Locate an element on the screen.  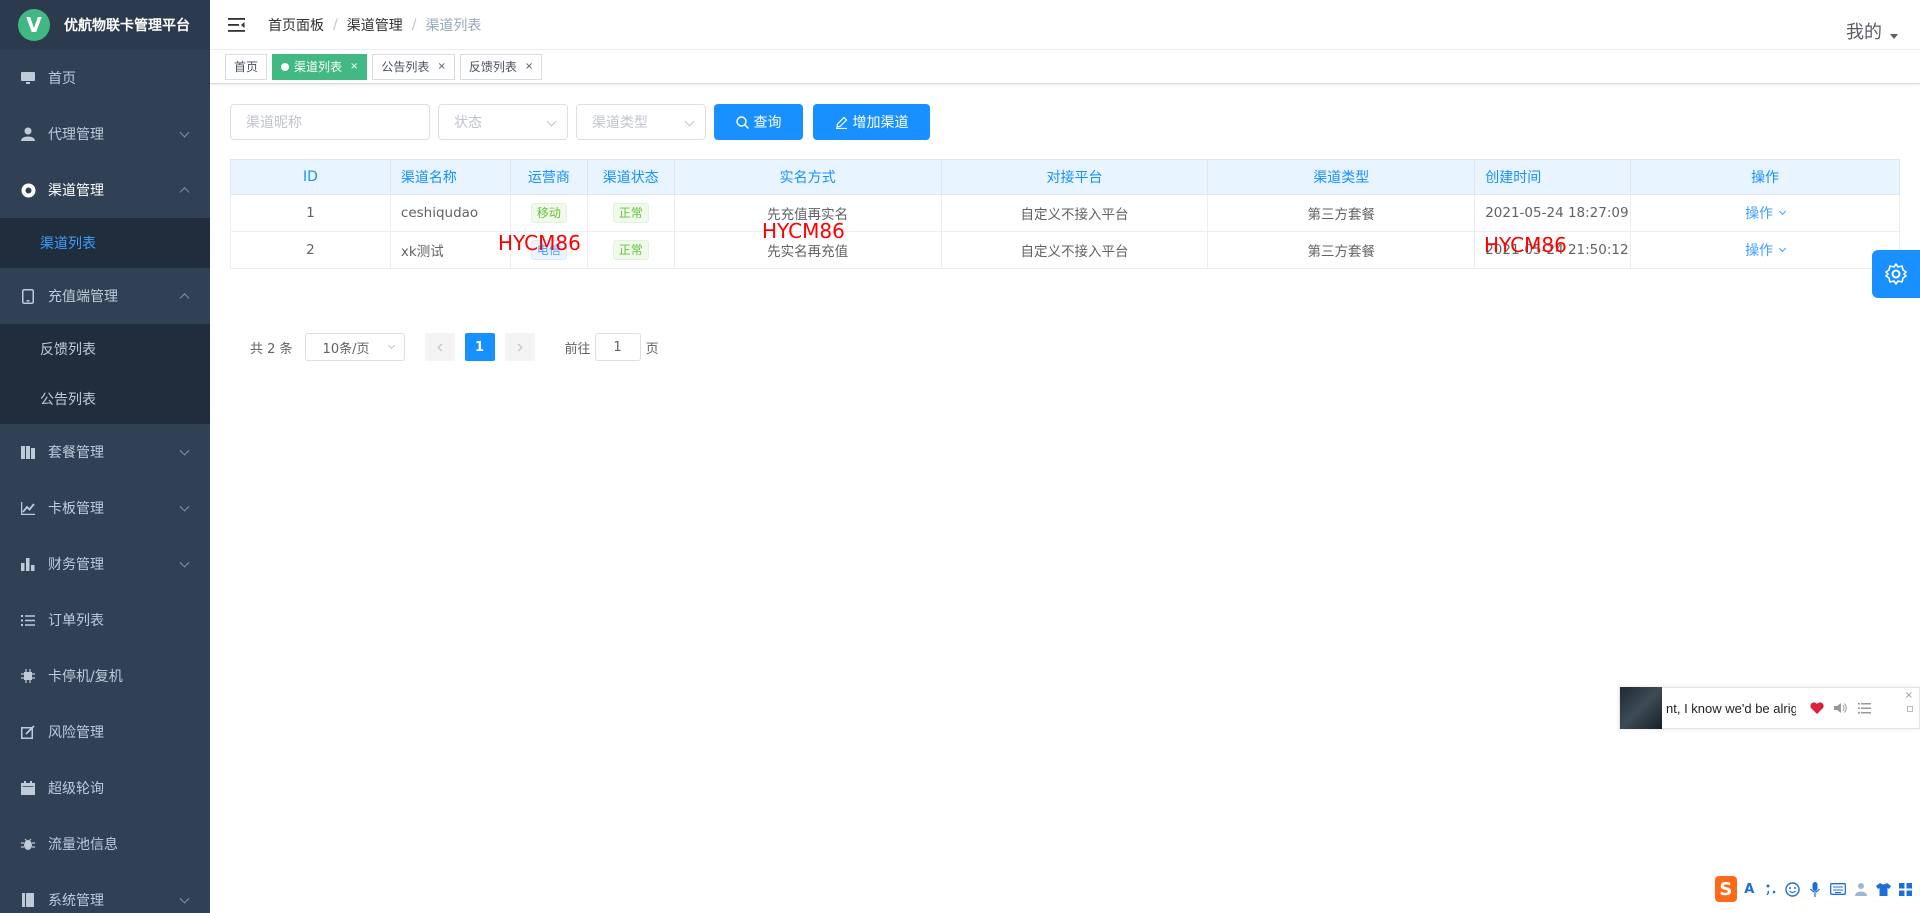
sidebar-item-label: 流量池信息 is located at coordinates (83, 845).